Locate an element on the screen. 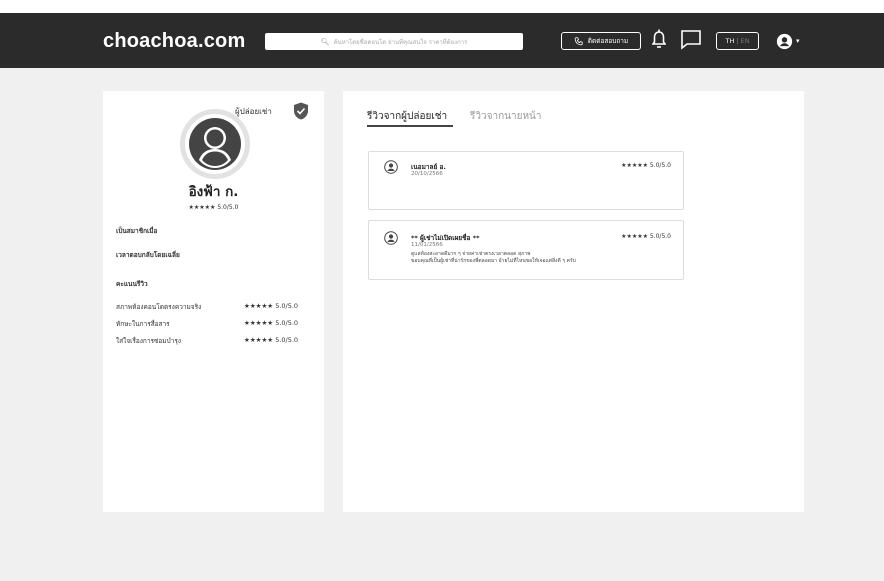  verified-landlord-label: ผู้ปล่อยเช่า is located at coordinates (253, 111).